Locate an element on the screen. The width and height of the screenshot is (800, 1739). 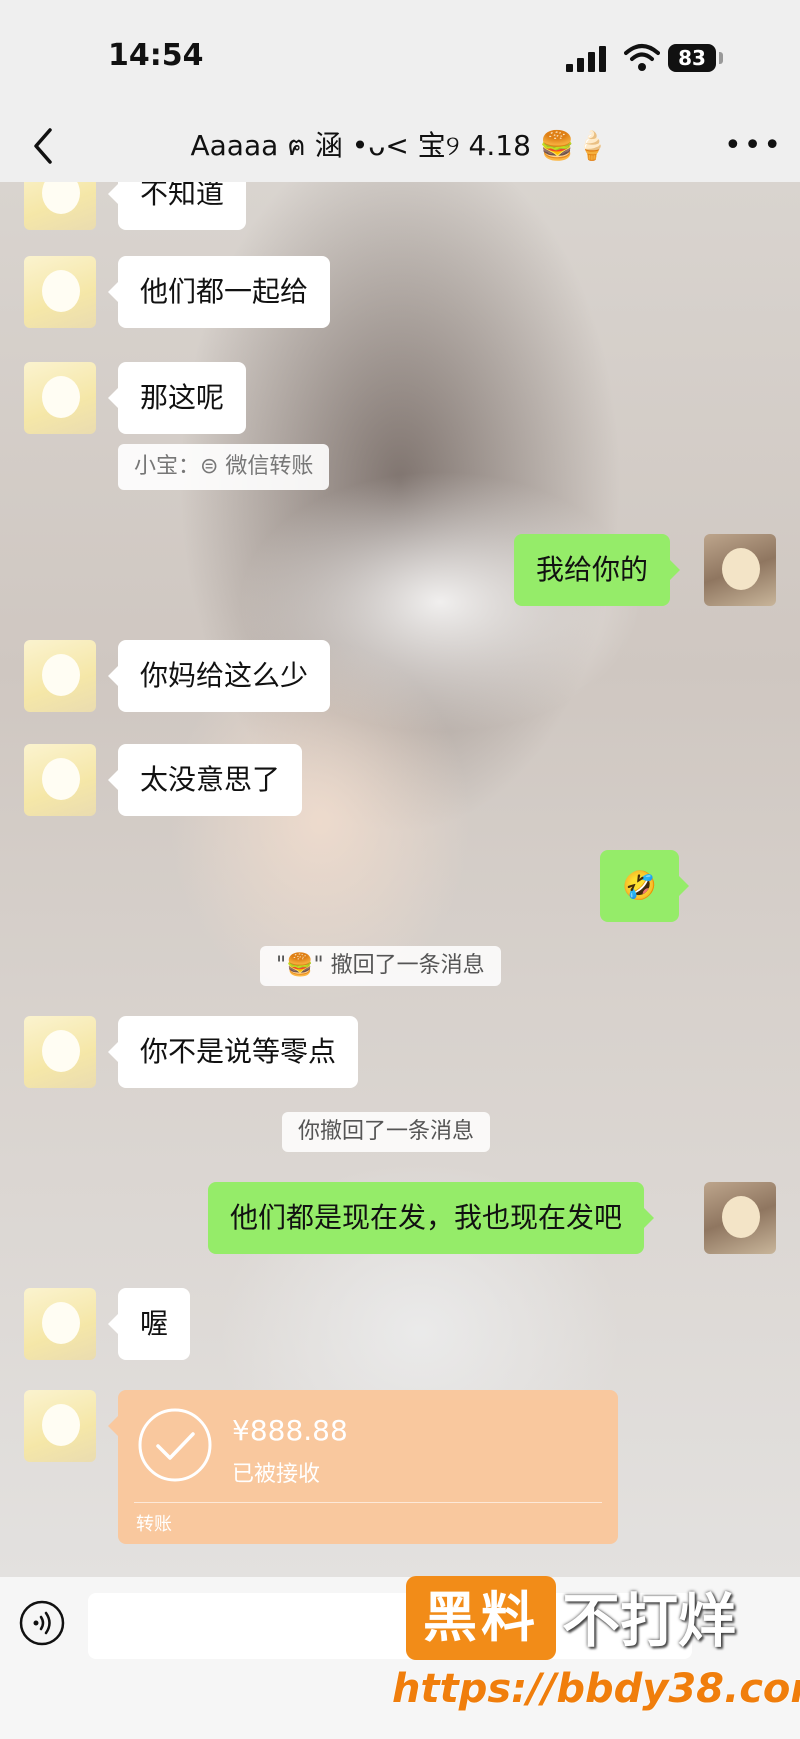
cellular-signal-icon is located at coordinates (586, 59).